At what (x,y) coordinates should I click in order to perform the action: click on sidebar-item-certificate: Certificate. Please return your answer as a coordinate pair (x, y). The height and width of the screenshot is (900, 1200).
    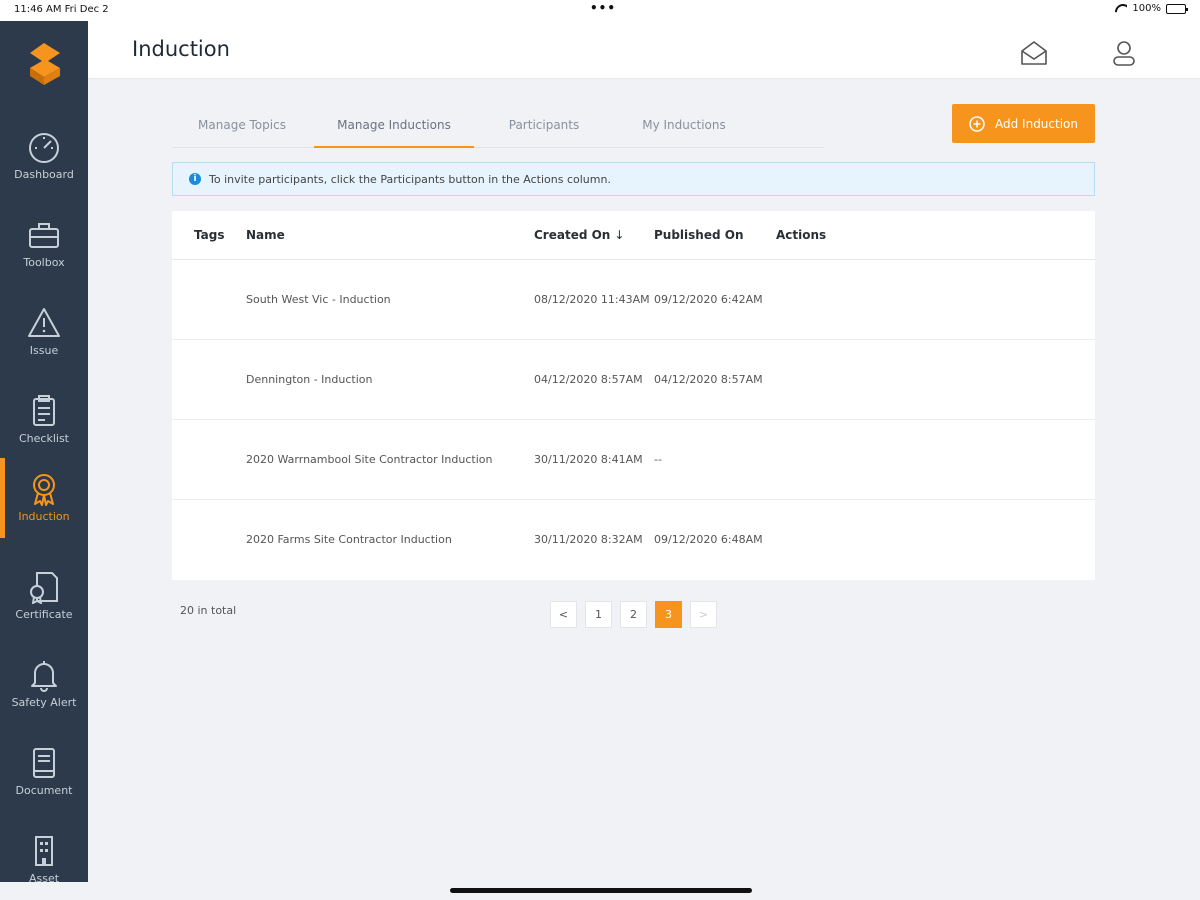
    Looking at the image, I should click on (44, 600).